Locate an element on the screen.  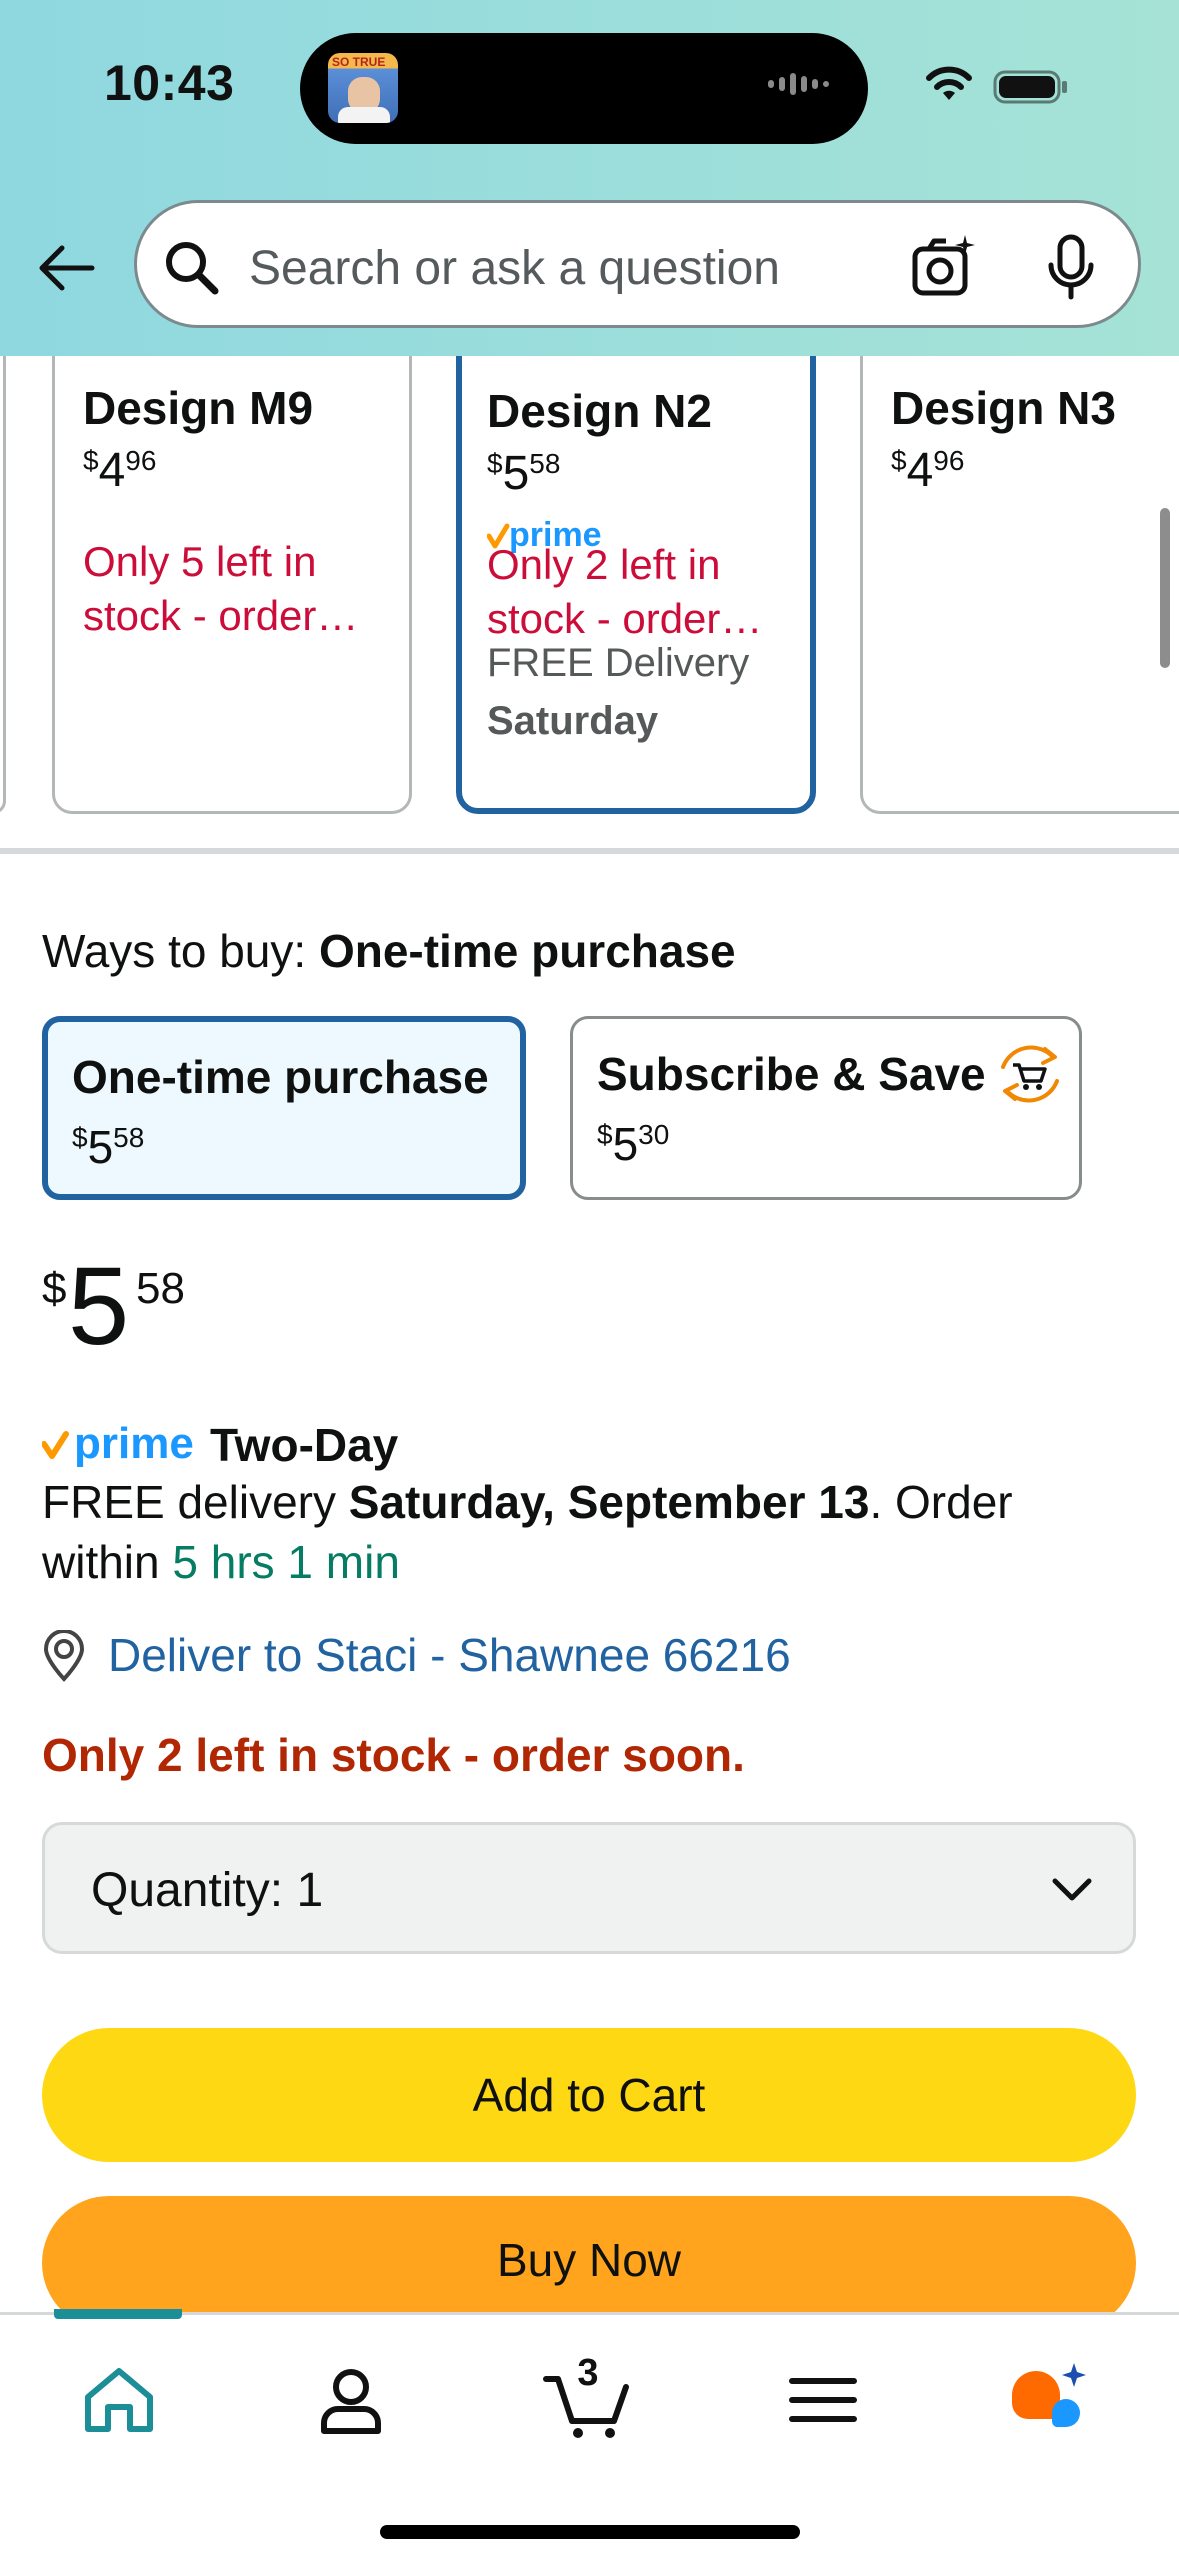
dynamic-island: SO TRUE is located at coordinates (584, 88).